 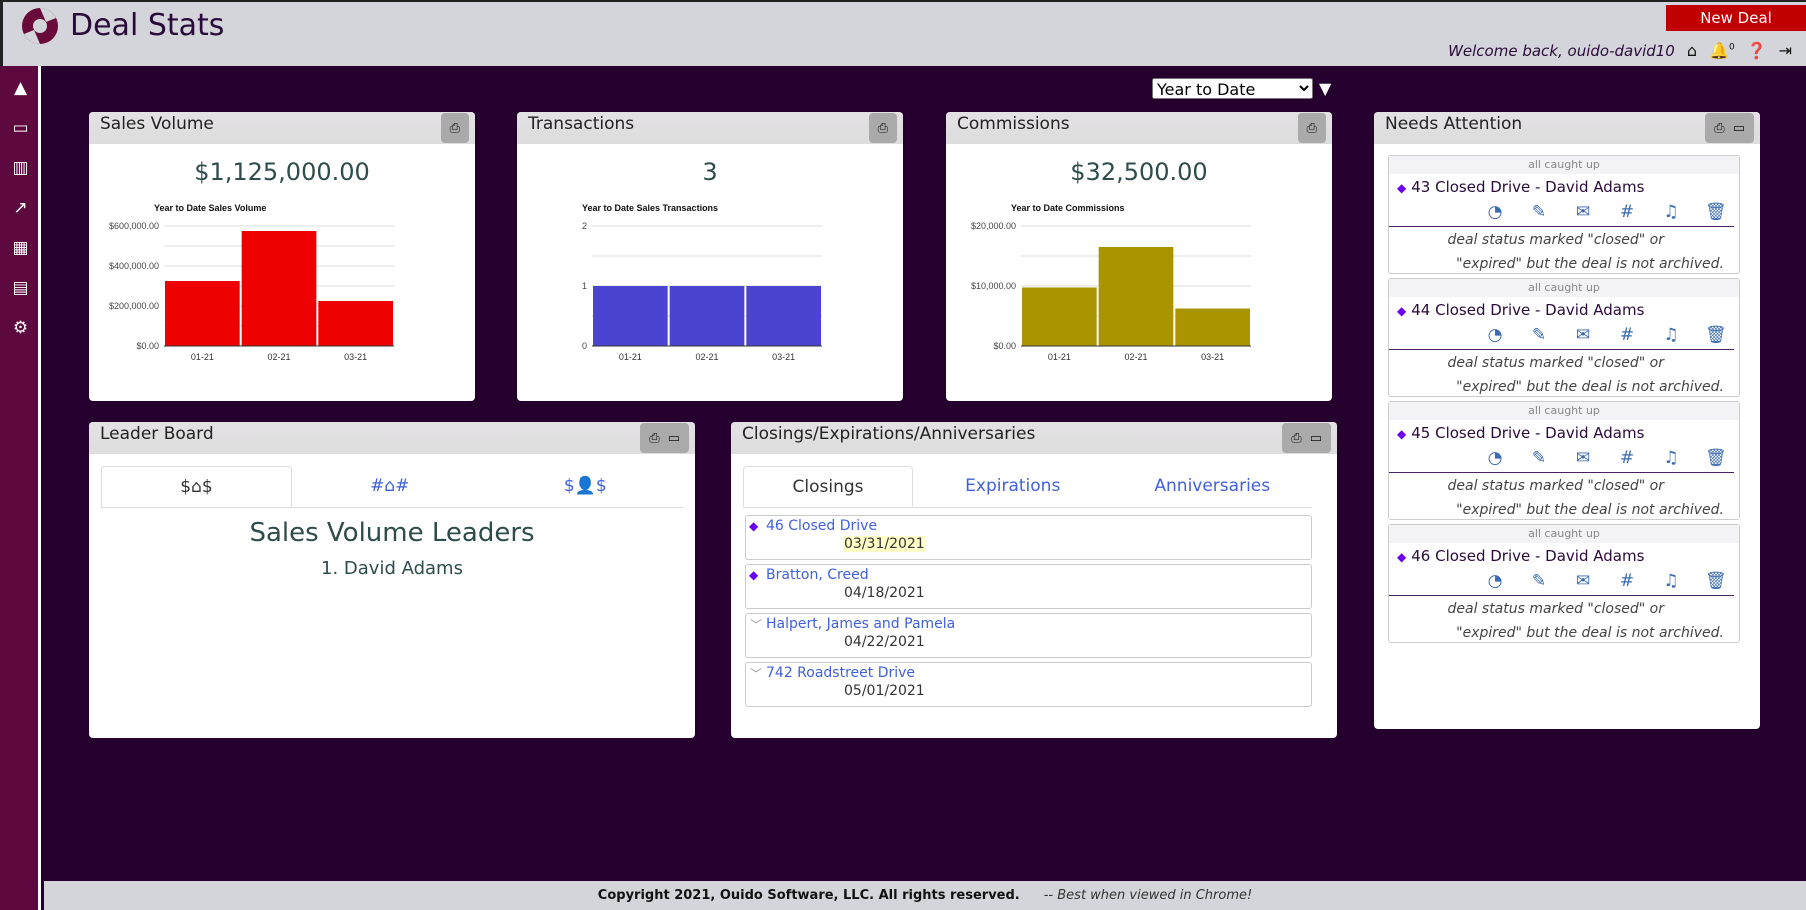 I want to click on transactions-total: 3, so click(x=710, y=172).